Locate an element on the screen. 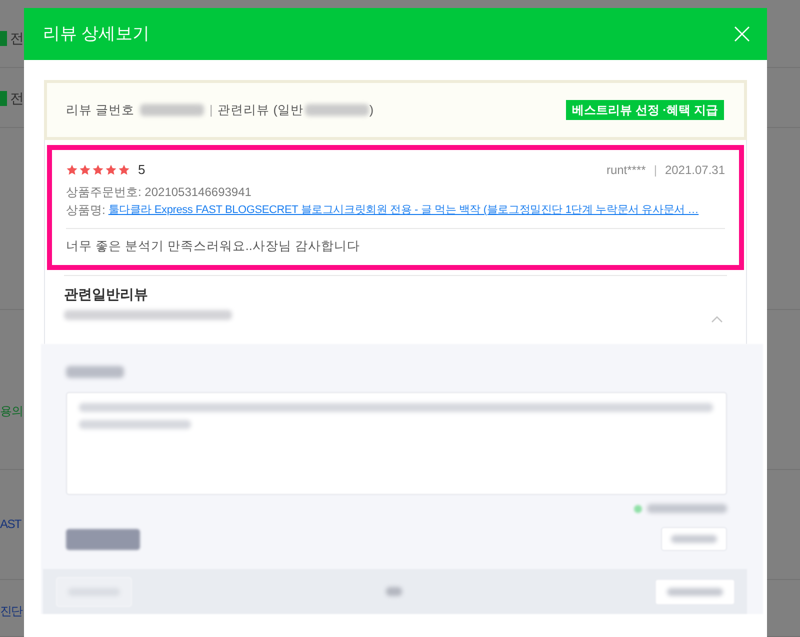 The image size is (800, 637). review-number-label: 리뷰 글번호 is located at coordinates (100, 110).